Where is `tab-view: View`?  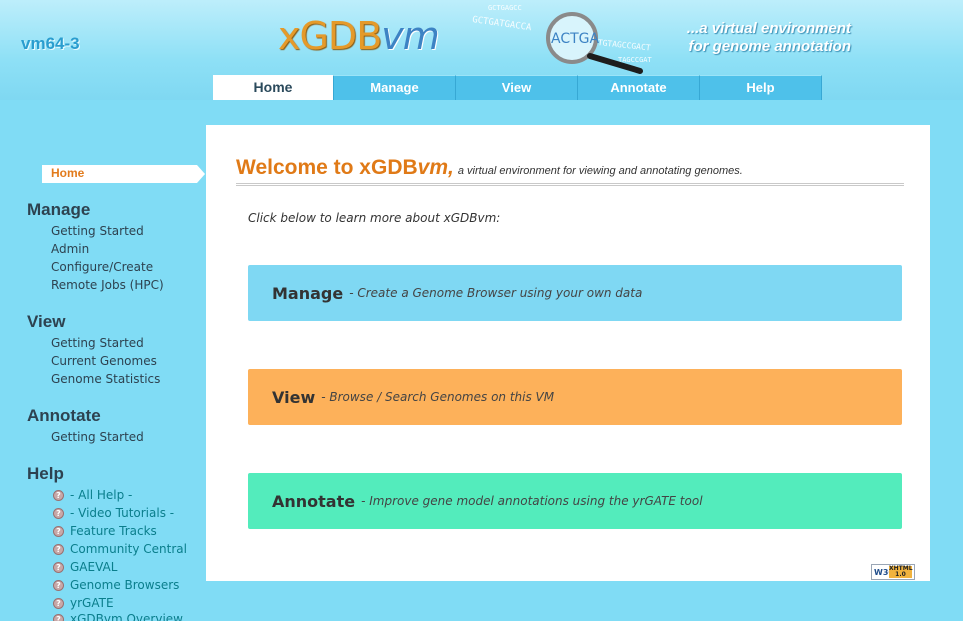 tab-view: View is located at coordinates (517, 87).